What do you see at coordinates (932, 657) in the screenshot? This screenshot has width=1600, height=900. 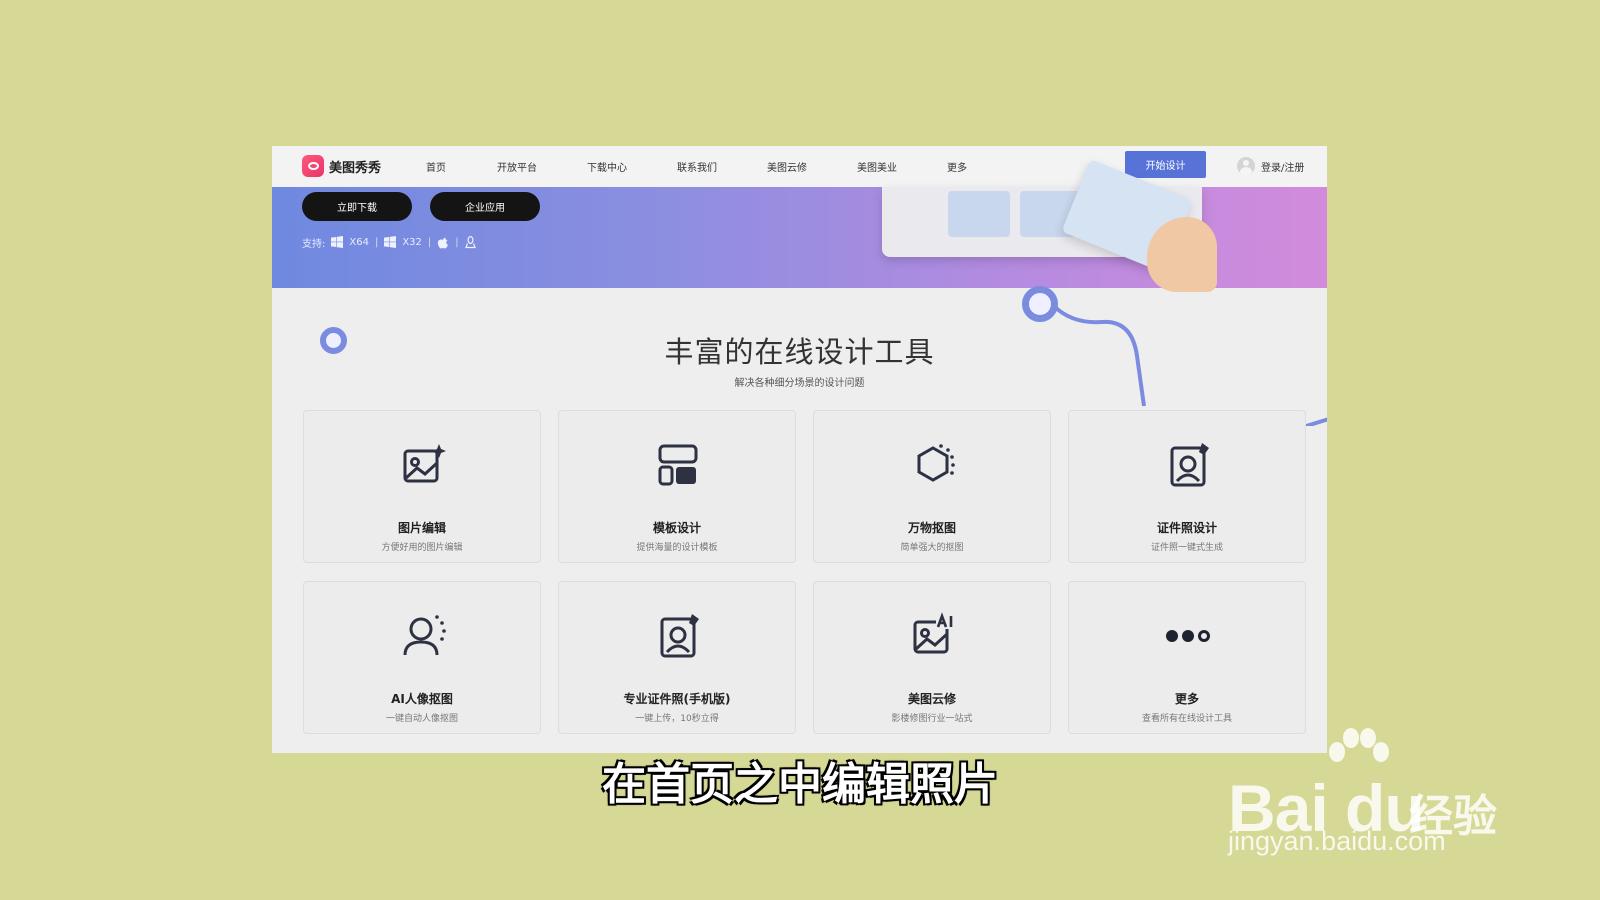 I see `tool-card-cloud-retouch: 美图云修 影楼修图行业一站式` at bounding box center [932, 657].